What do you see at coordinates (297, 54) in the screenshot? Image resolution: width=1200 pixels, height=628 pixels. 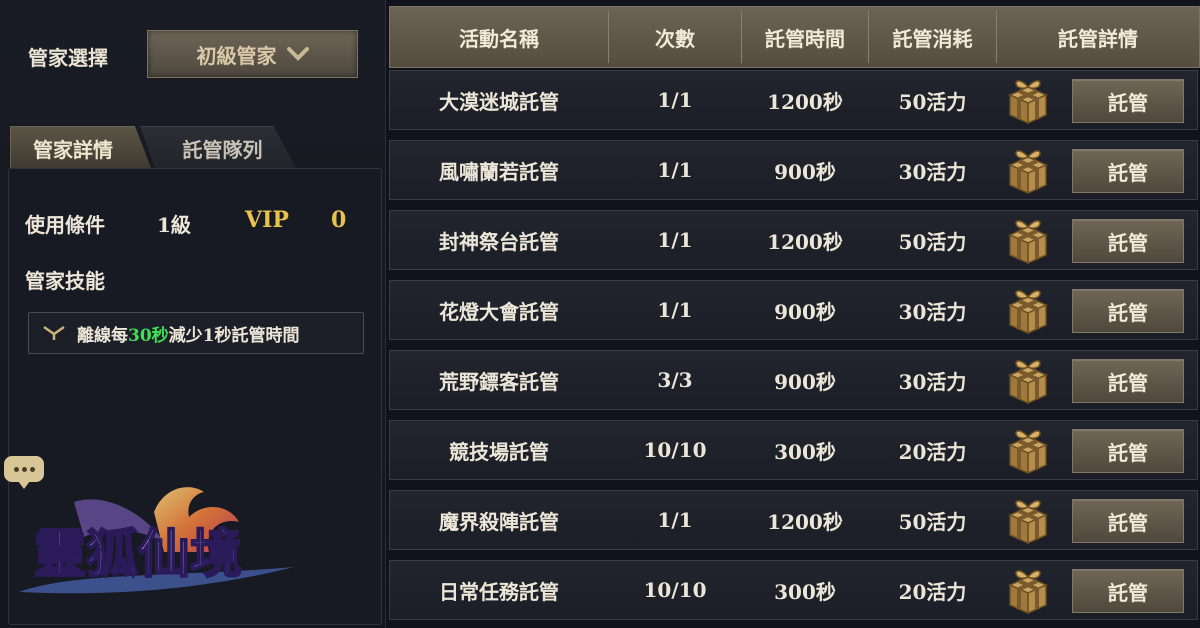 I see `chevron-down-icon` at bounding box center [297, 54].